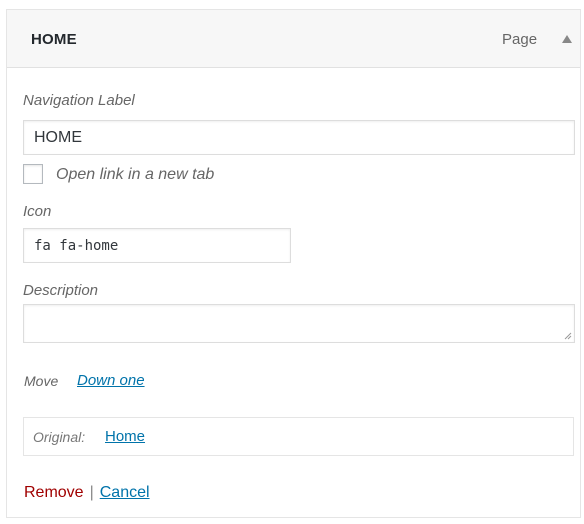 This screenshot has height=524, width=584. What do you see at coordinates (520, 39) in the screenshot?
I see `menu-item-type: Page` at bounding box center [520, 39].